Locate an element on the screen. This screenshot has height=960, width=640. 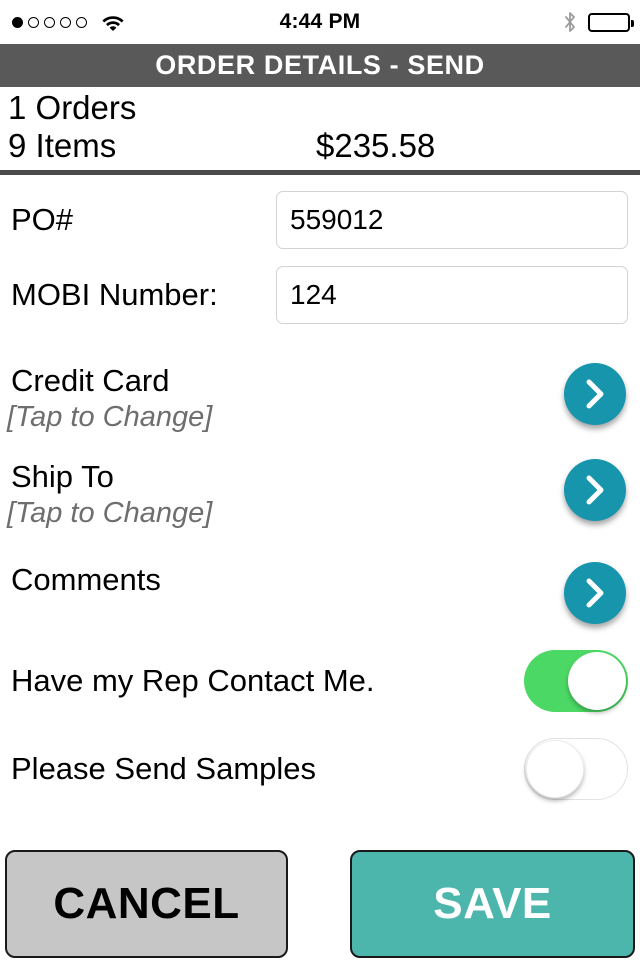
send-samples-toggle-knob is located at coordinates (555, 769).